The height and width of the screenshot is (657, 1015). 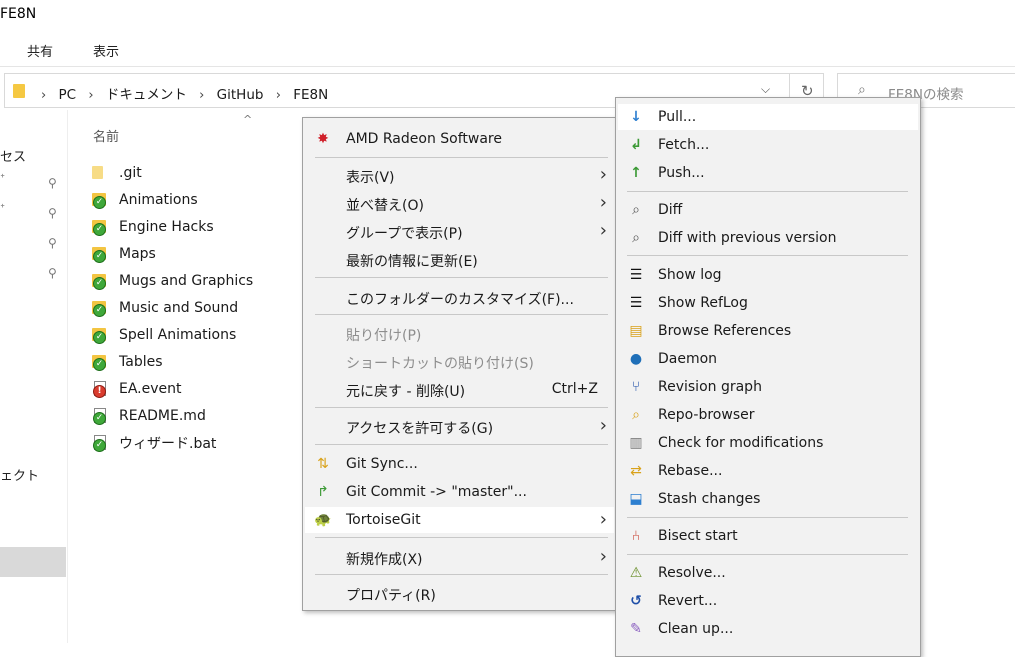 I want to click on nav-item-selected, so click(x=33, y=562).